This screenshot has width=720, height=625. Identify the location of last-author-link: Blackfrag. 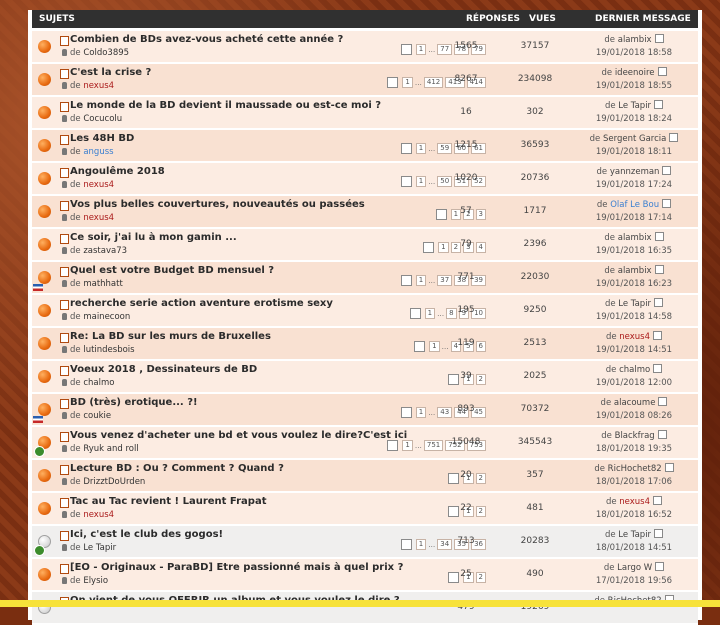
(635, 436).